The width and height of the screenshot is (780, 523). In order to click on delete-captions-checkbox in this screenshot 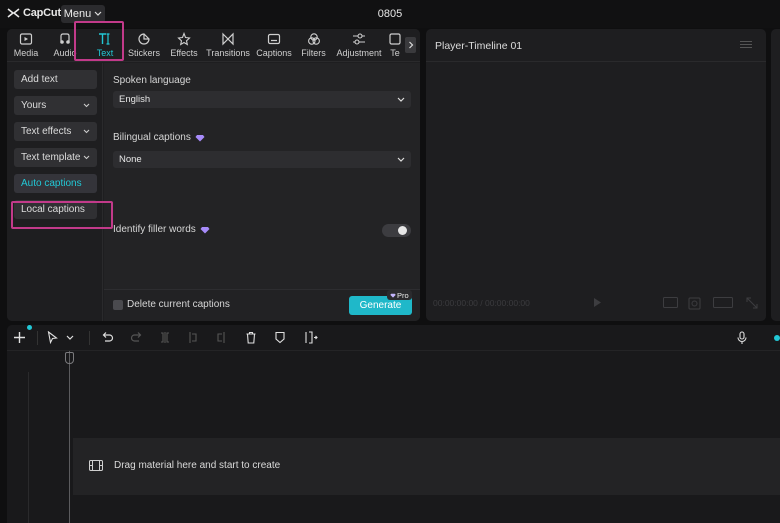, I will do `click(118, 305)`.